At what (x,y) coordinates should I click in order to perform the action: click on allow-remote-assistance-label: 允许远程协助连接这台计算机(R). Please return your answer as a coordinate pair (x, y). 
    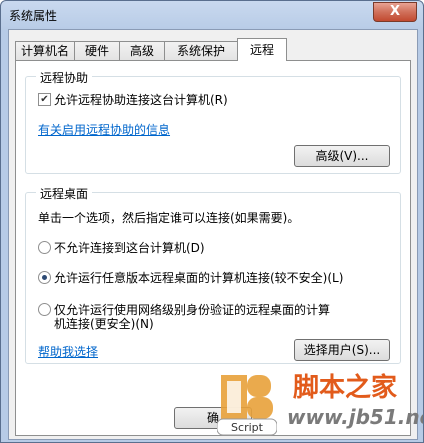
    Looking at the image, I should click on (141, 100).